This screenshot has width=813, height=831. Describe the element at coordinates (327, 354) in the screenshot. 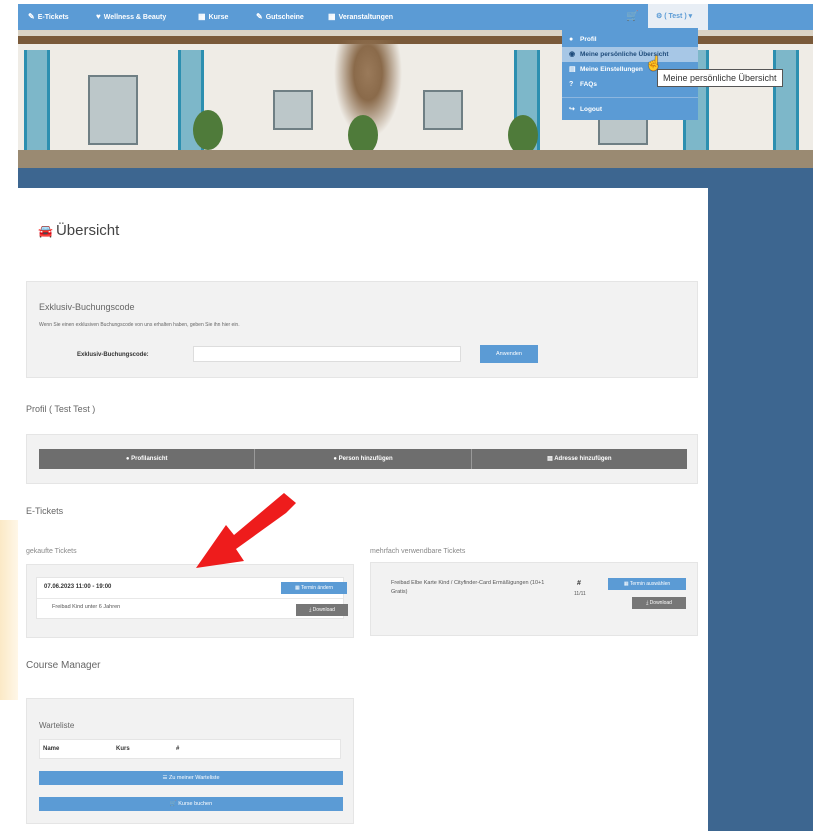

I see `exclusive-code-input` at that location.